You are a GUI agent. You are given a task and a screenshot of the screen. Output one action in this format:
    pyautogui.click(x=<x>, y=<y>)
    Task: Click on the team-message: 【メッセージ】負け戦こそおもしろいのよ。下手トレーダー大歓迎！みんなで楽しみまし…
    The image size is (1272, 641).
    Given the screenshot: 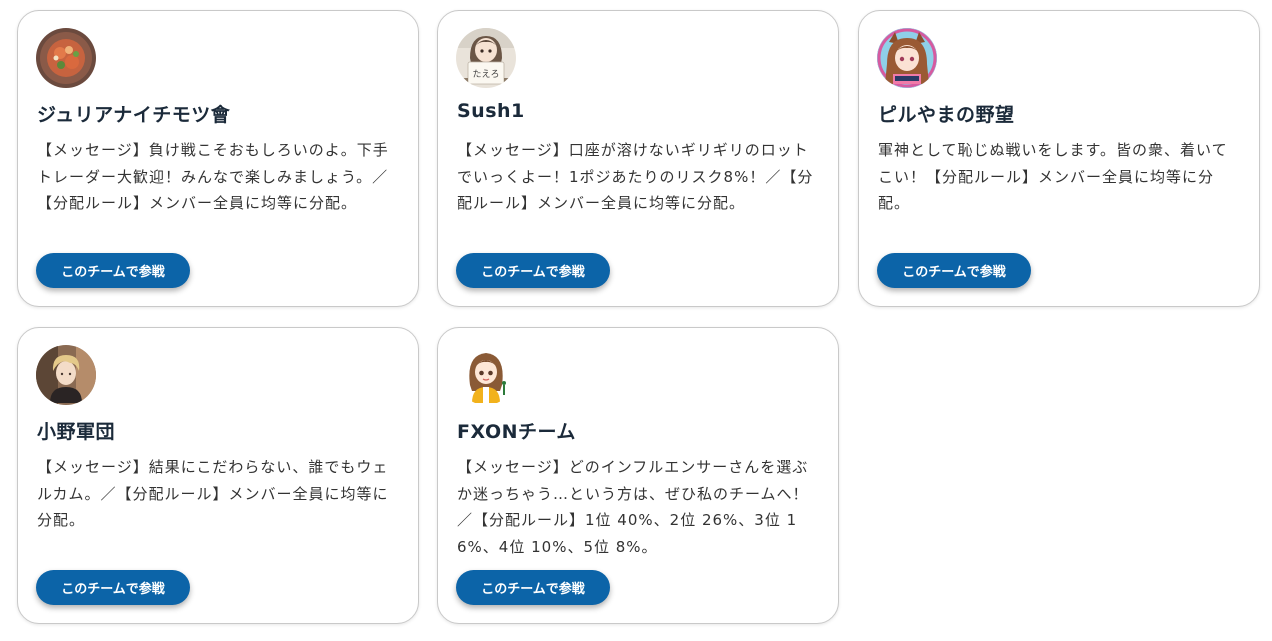 What is the action you would take?
    pyautogui.click(x=213, y=176)
    